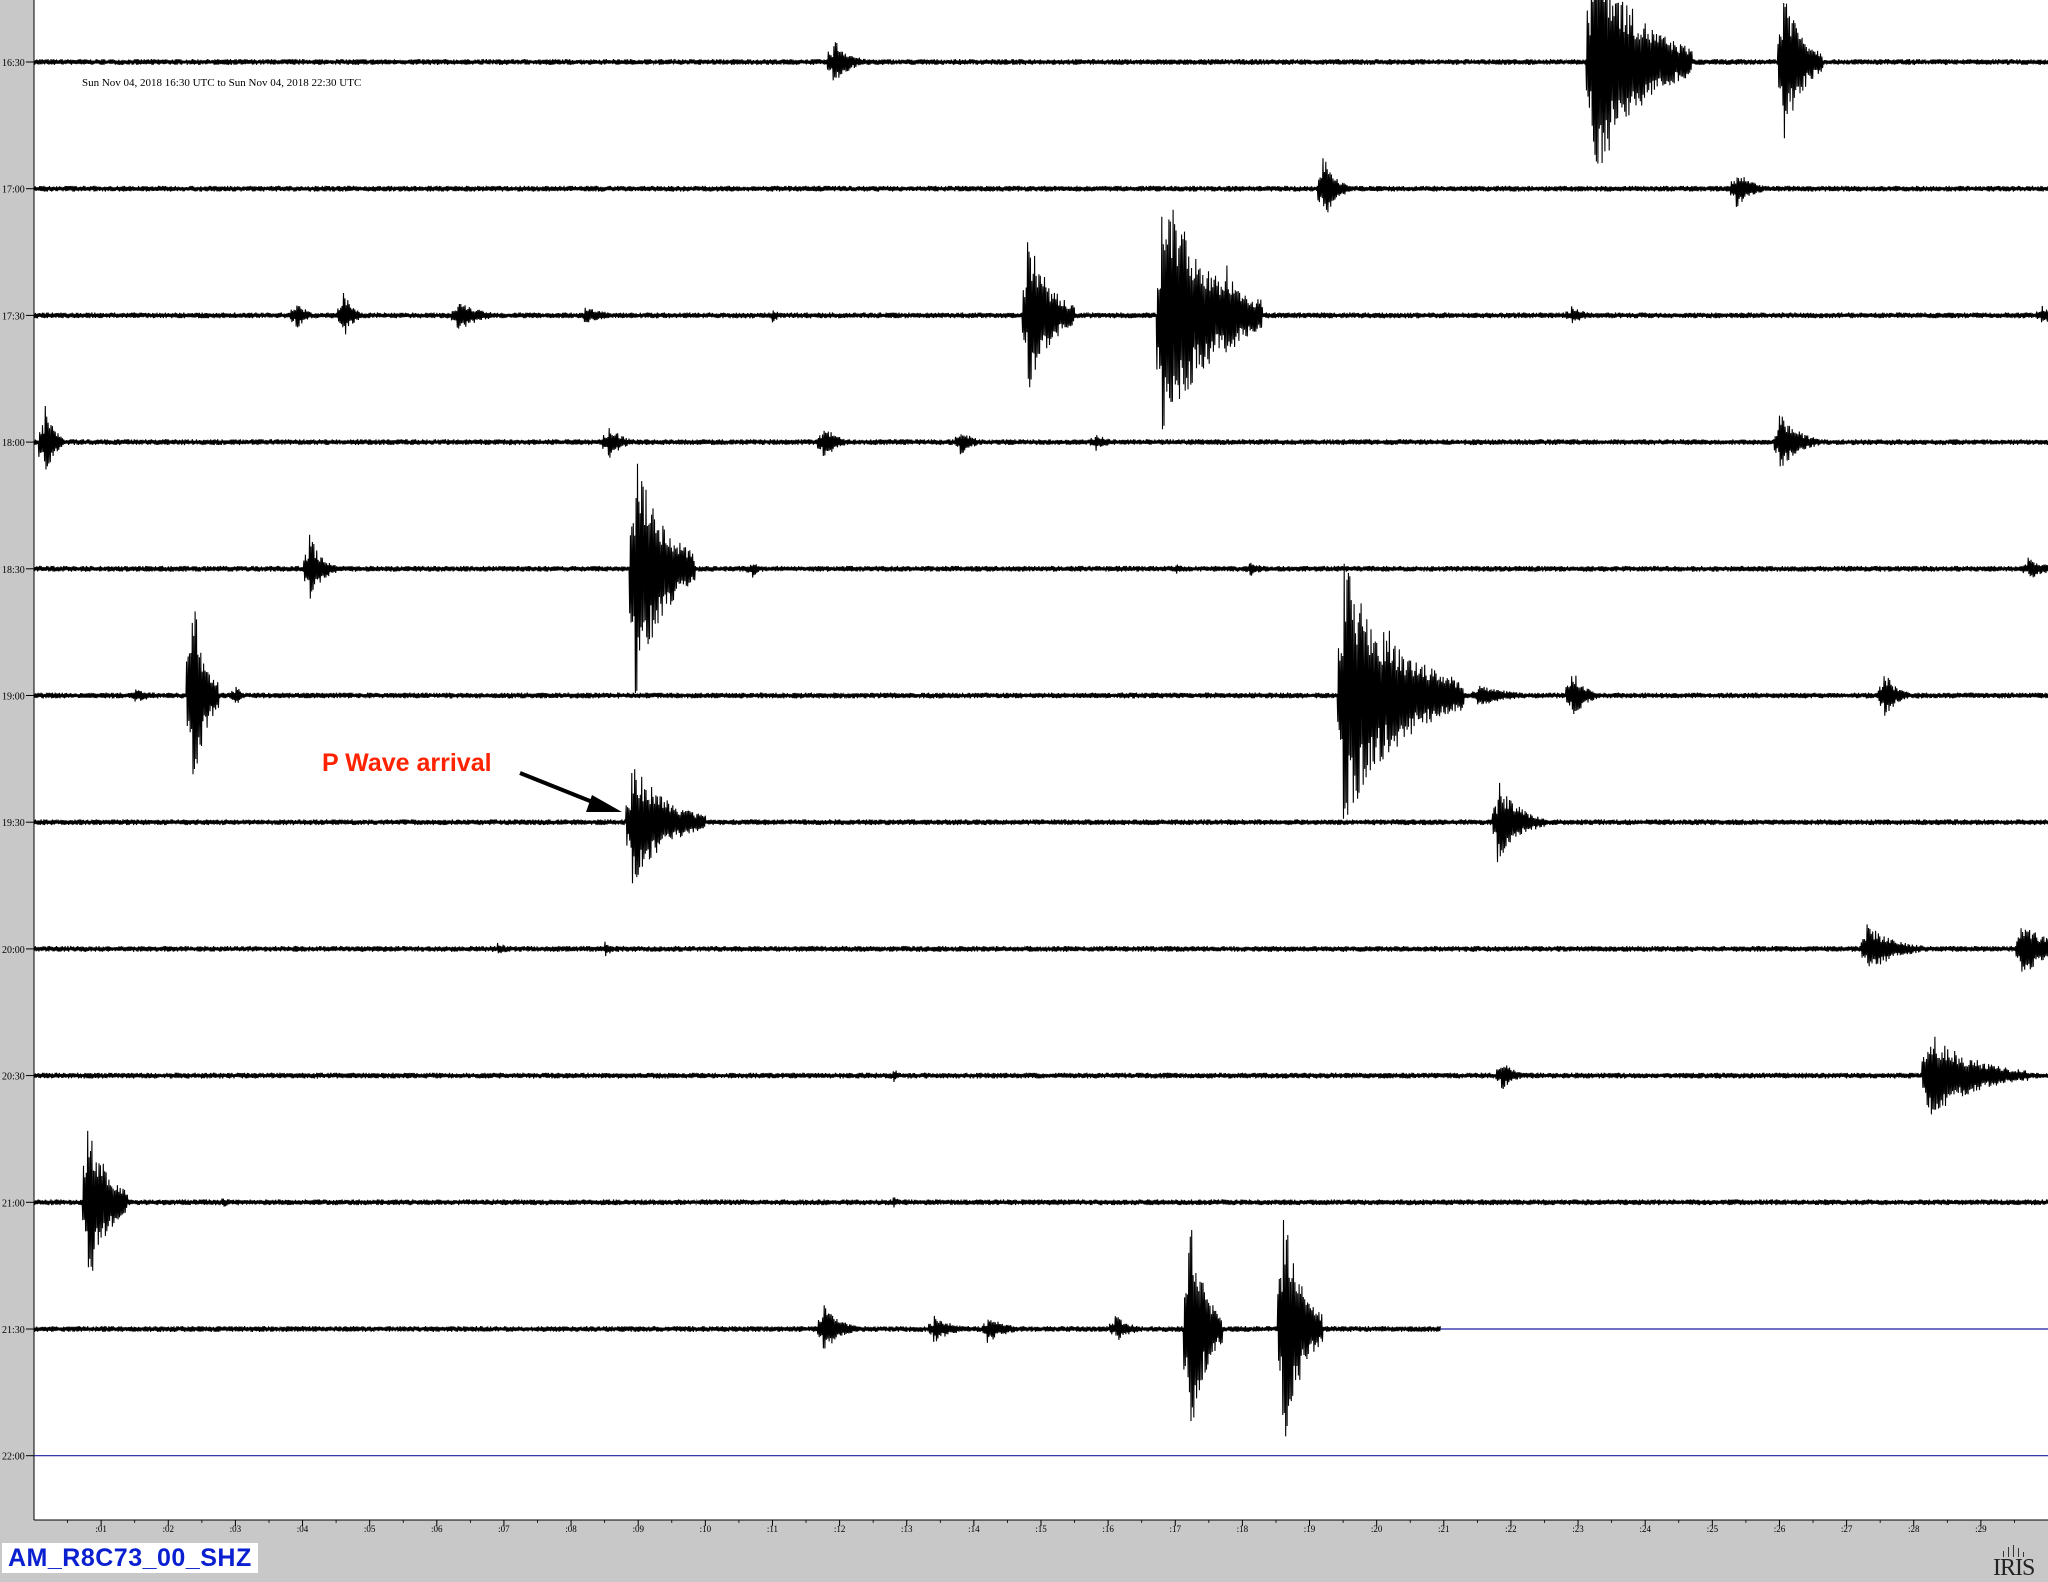 The height and width of the screenshot is (1582, 2048). Describe the element at coordinates (13, 1203) in the screenshot. I see `row-time-label: 21:00` at that location.